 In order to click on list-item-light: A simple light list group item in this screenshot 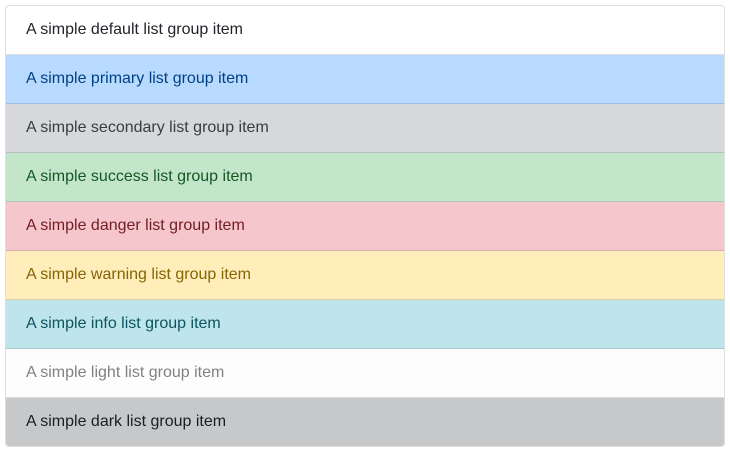, I will do `click(365, 373)`.